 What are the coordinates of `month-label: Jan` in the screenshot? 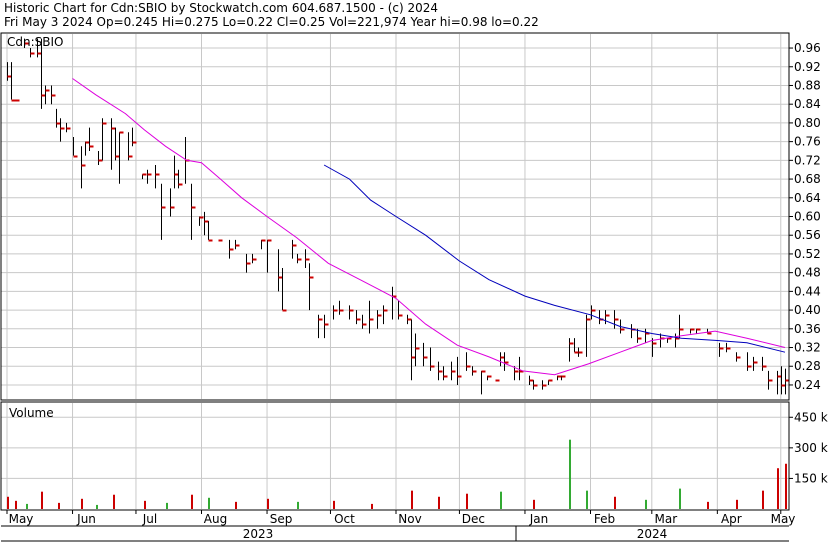 It's located at (539, 519).